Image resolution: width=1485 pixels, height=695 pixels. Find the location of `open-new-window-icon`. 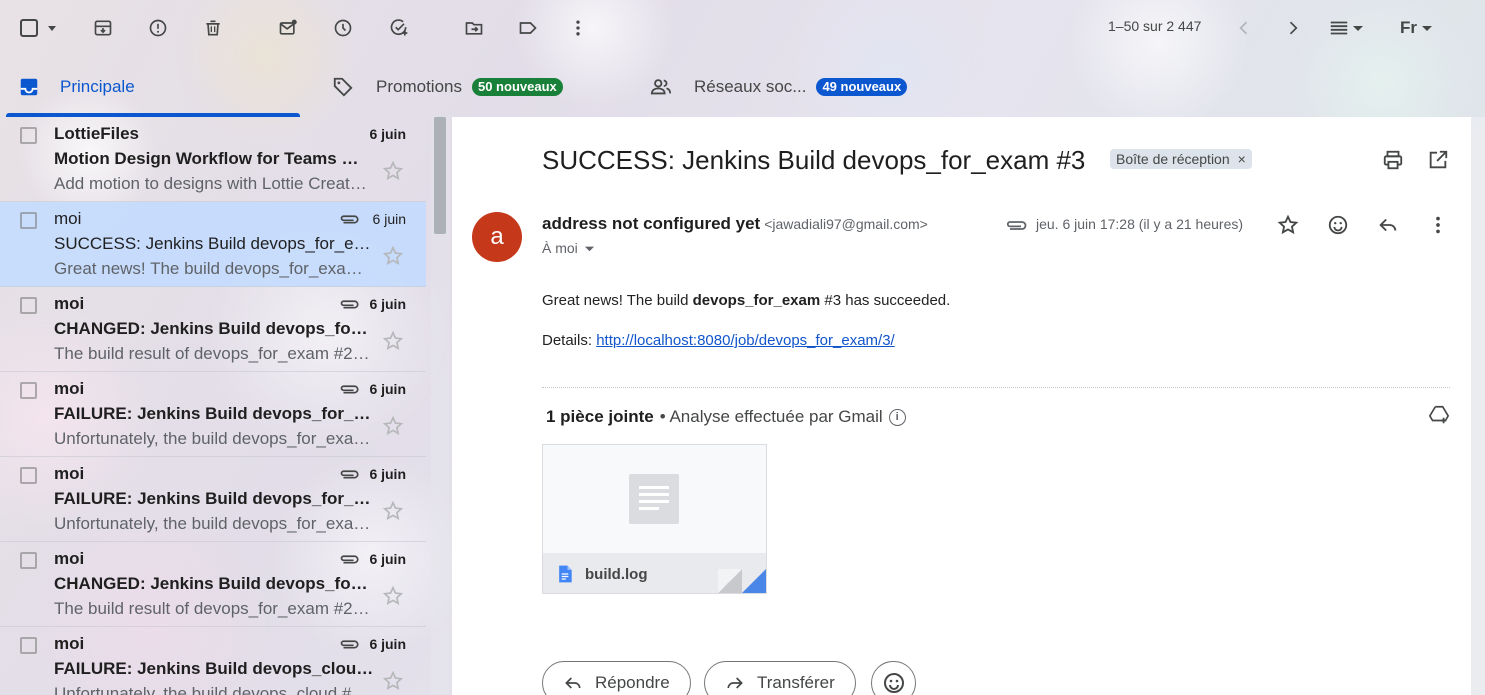

open-new-window-icon is located at coordinates (1438, 160).